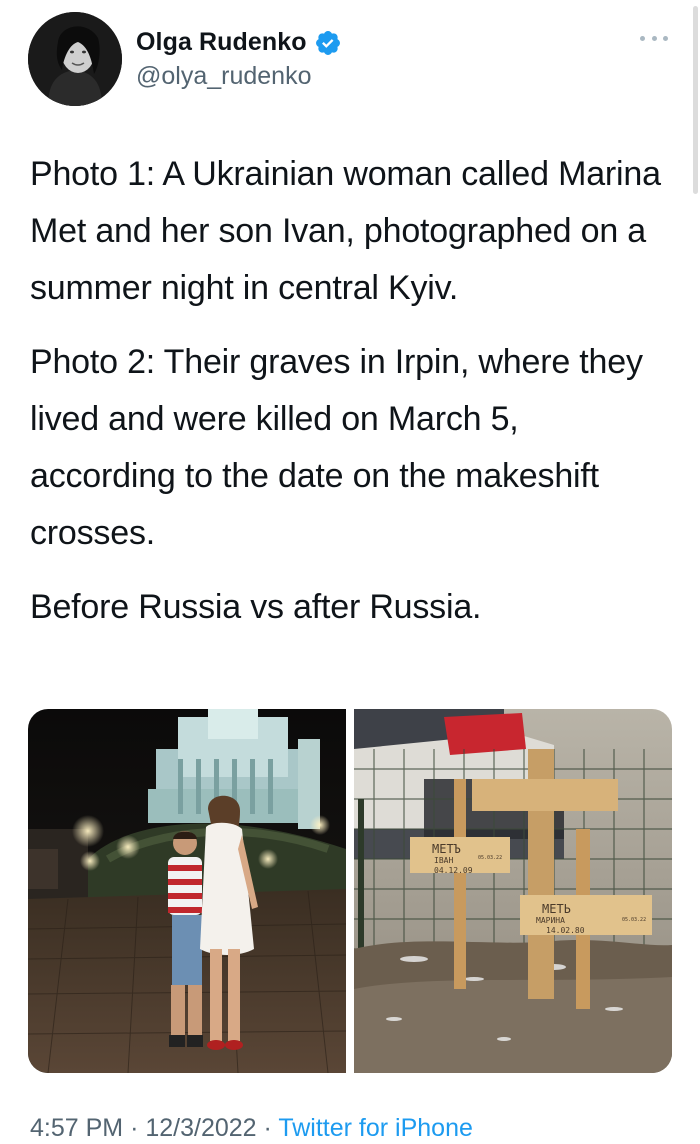  Describe the element at coordinates (187, 891) in the screenshot. I see `photo-mother-and-son` at that location.